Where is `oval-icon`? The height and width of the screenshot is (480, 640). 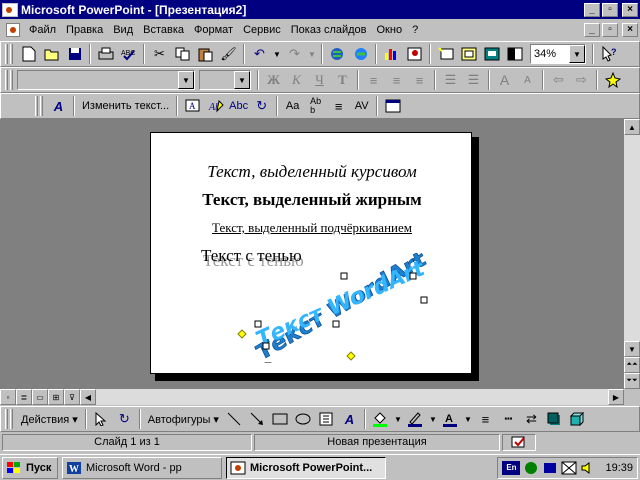 oval-icon is located at coordinates (303, 419).